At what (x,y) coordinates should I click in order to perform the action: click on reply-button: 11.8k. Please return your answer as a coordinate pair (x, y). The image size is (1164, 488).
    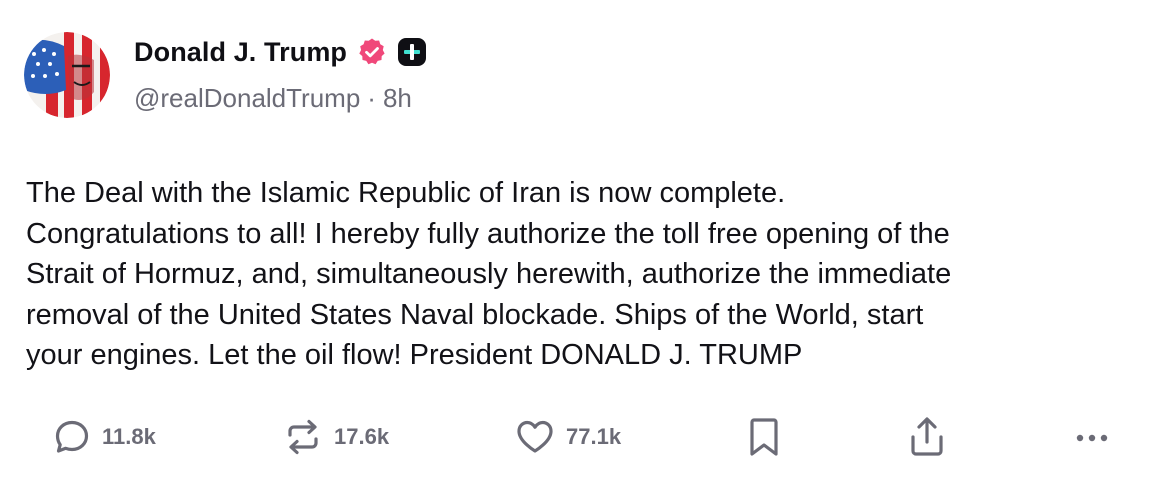
    Looking at the image, I should click on (104, 437).